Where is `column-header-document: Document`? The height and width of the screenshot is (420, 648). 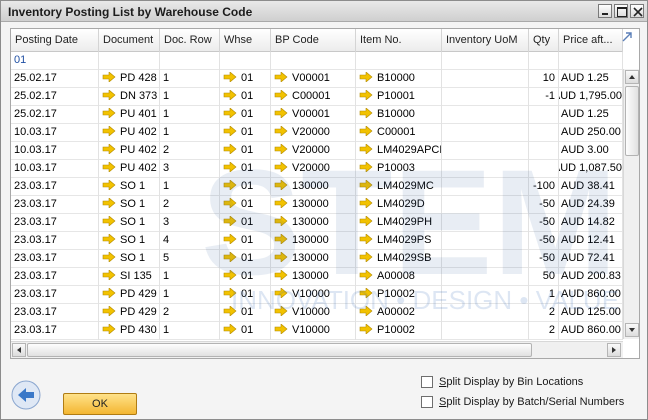
column-header-document: Document is located at coordinates (129, 40).